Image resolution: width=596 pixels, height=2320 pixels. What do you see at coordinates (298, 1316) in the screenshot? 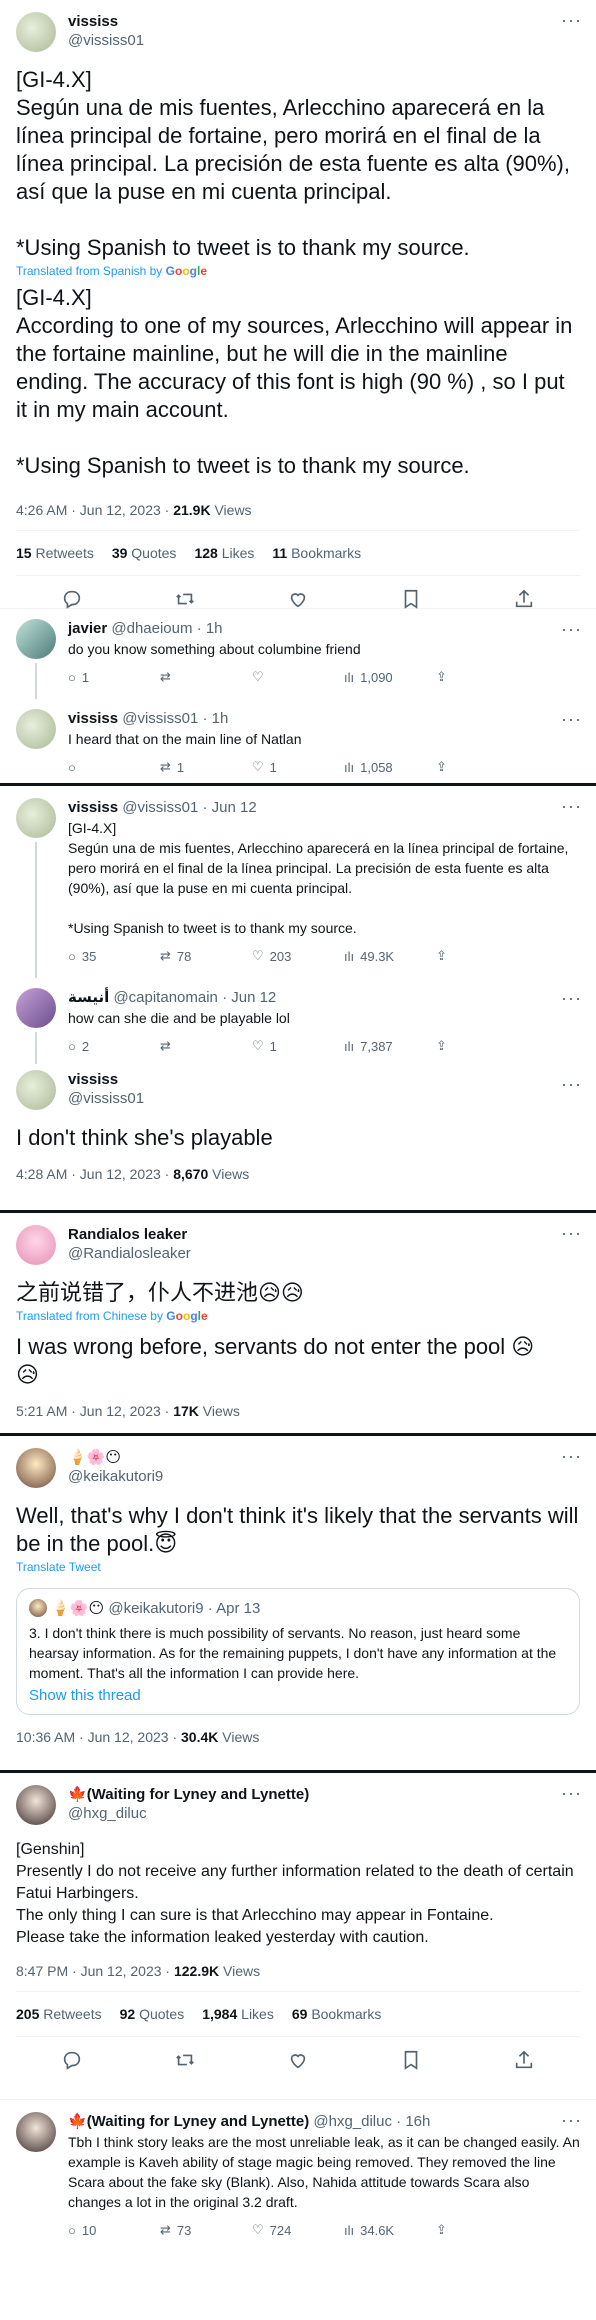
I see `translated-note: Translated from Chinese by Google` at bounding box center [298, 1316].